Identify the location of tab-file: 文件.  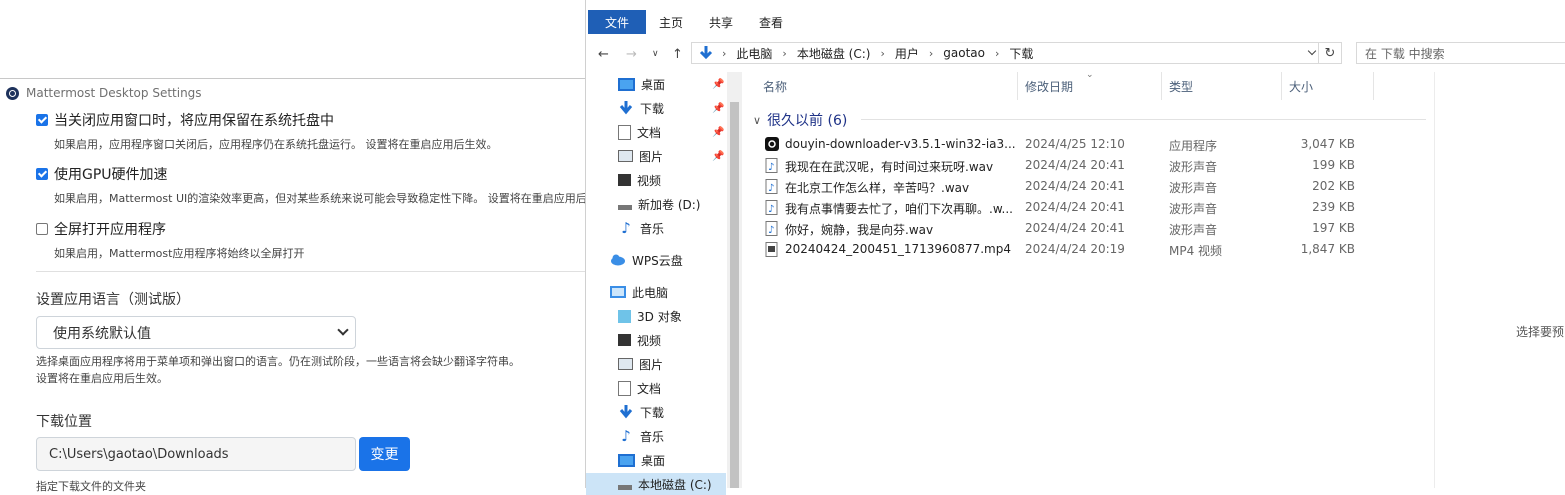
(617, 22).